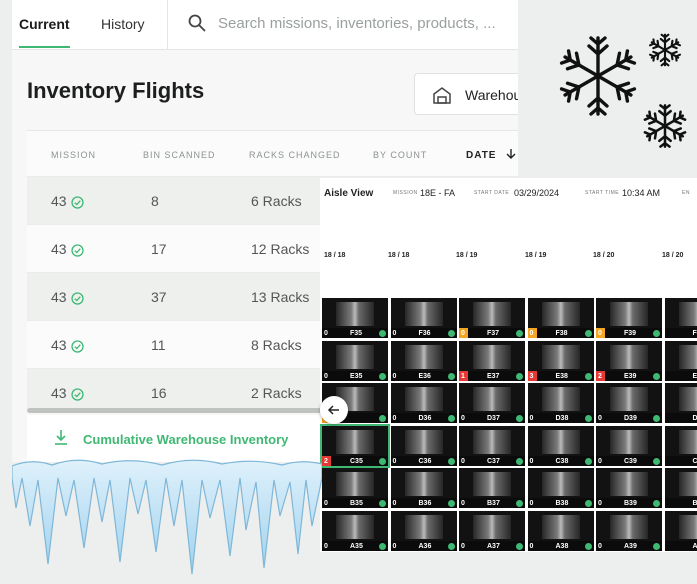 This screenshot has height=584, width=697. I want to click on bin-tile: 0 C38, so click(560, 445).